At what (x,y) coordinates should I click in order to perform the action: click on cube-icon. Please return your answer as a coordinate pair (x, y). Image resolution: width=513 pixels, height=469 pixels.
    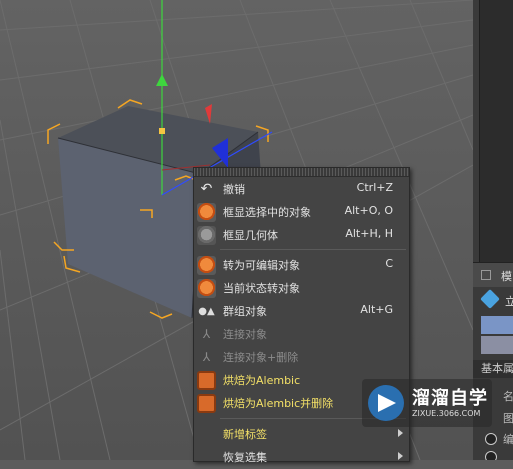
    Looking at the image, I should click on (490, 299).